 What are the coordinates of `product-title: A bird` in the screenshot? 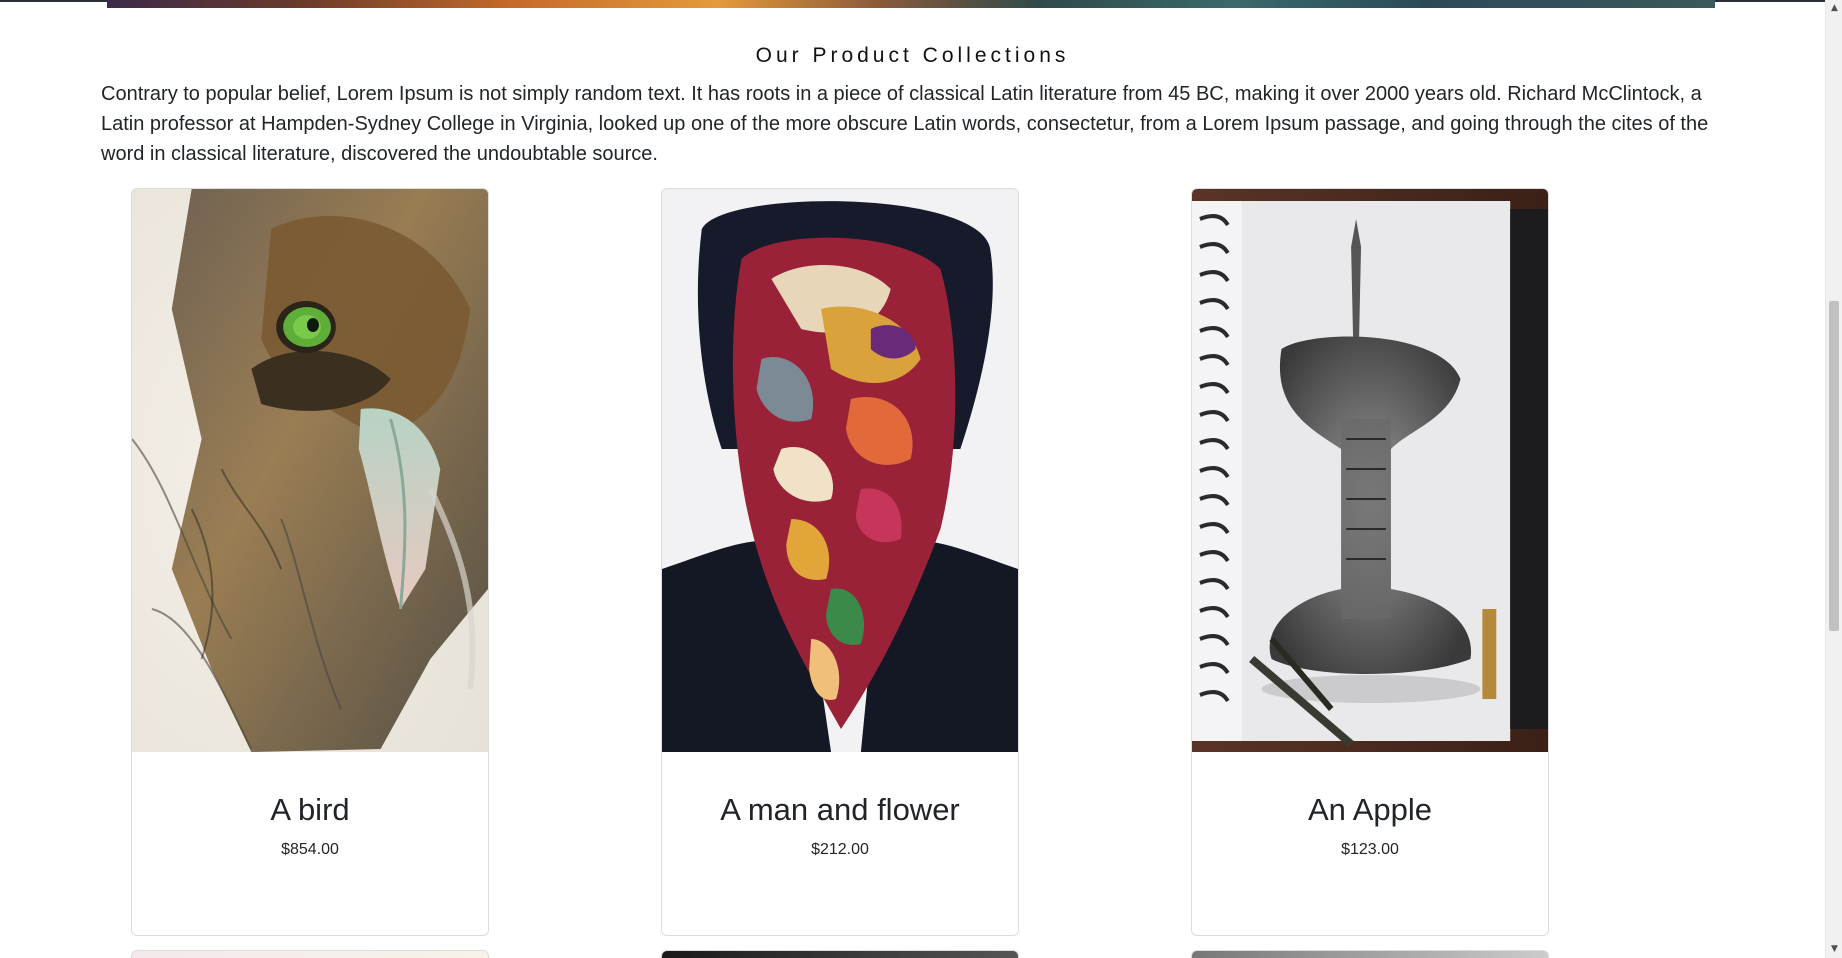 It's located at (310, 810).